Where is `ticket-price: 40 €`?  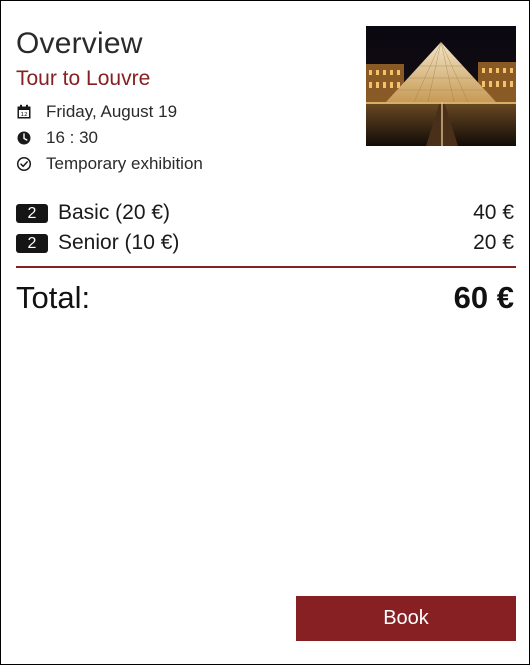 ticket-price: 40 € is located at coordinates (493, 212).